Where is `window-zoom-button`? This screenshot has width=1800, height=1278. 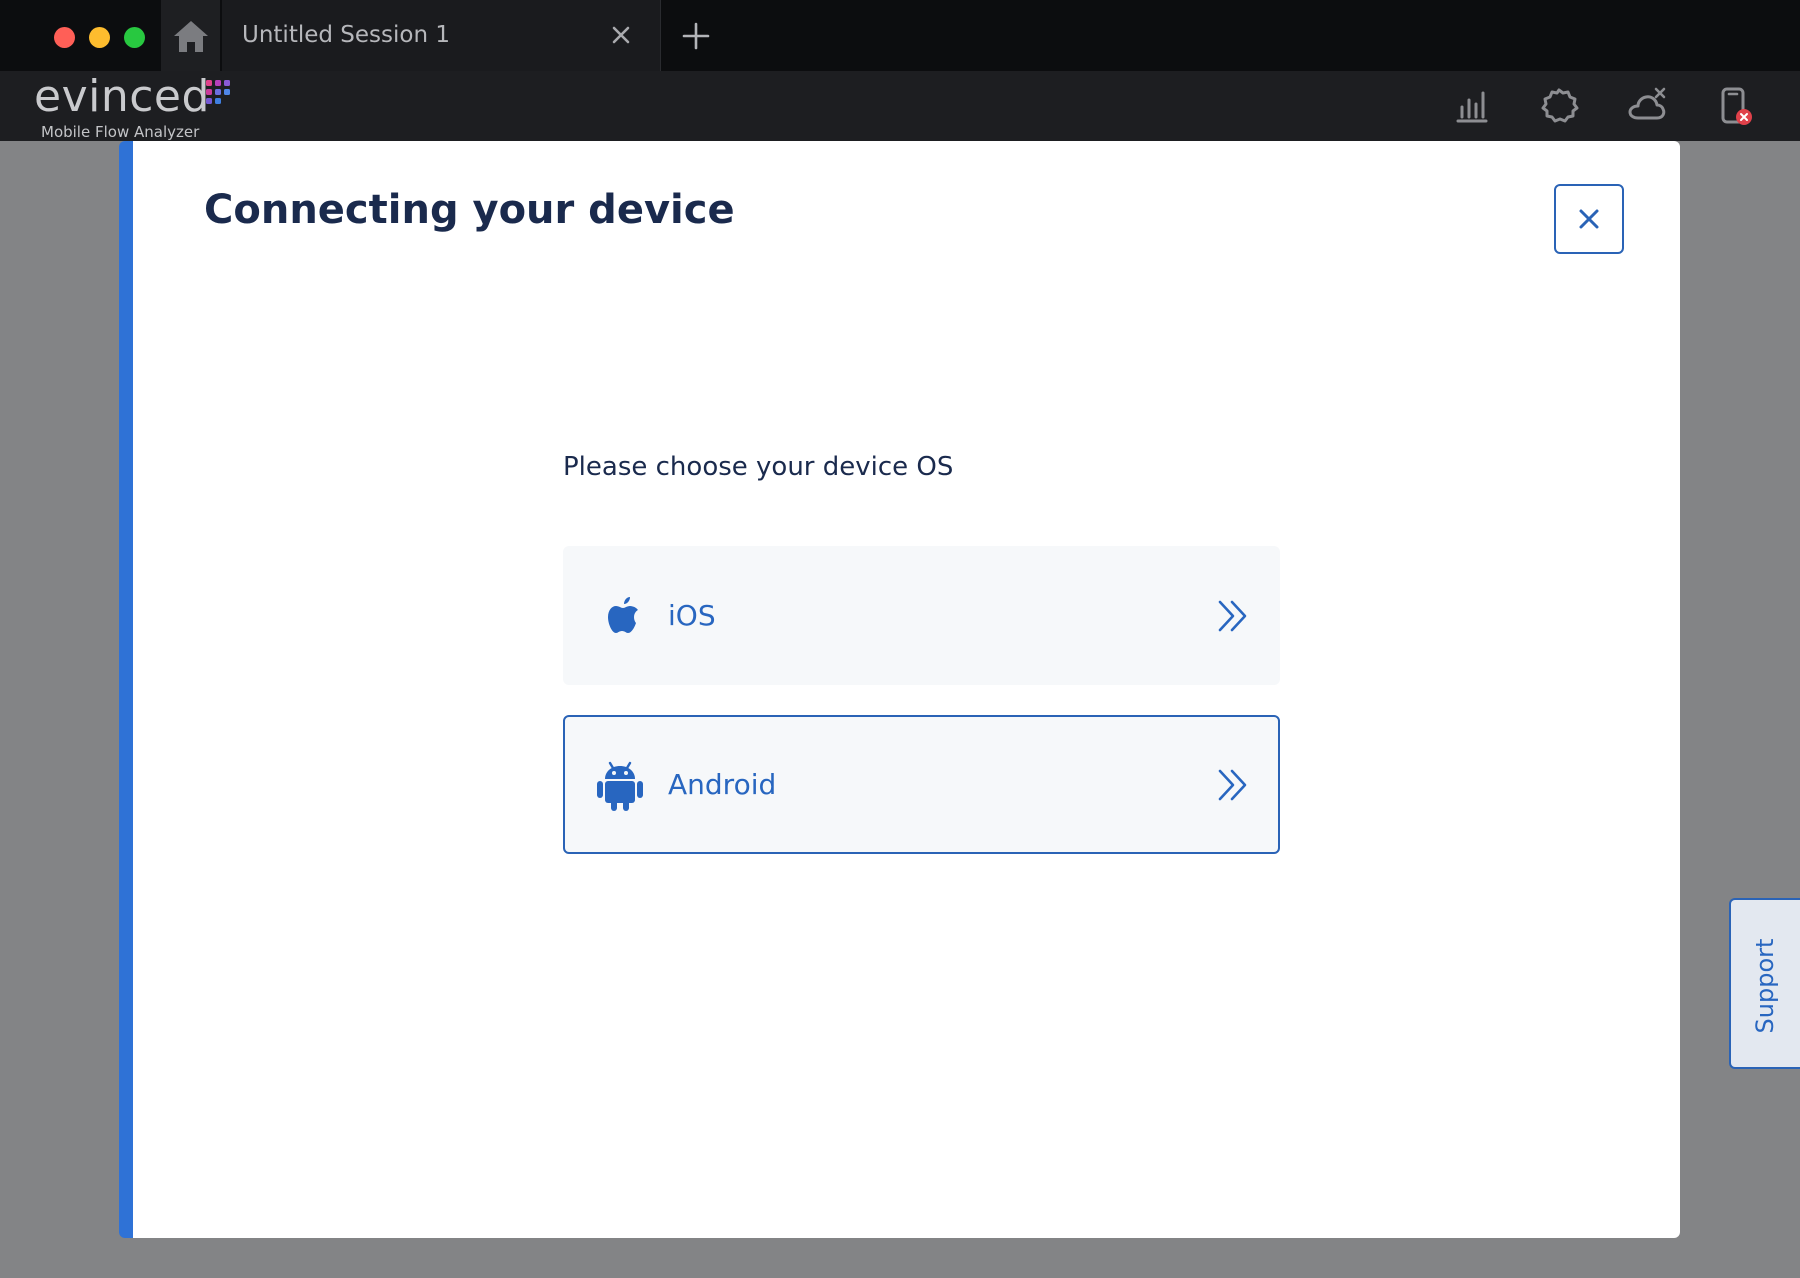 window-zoom-button is located at coordinates (134, 37).